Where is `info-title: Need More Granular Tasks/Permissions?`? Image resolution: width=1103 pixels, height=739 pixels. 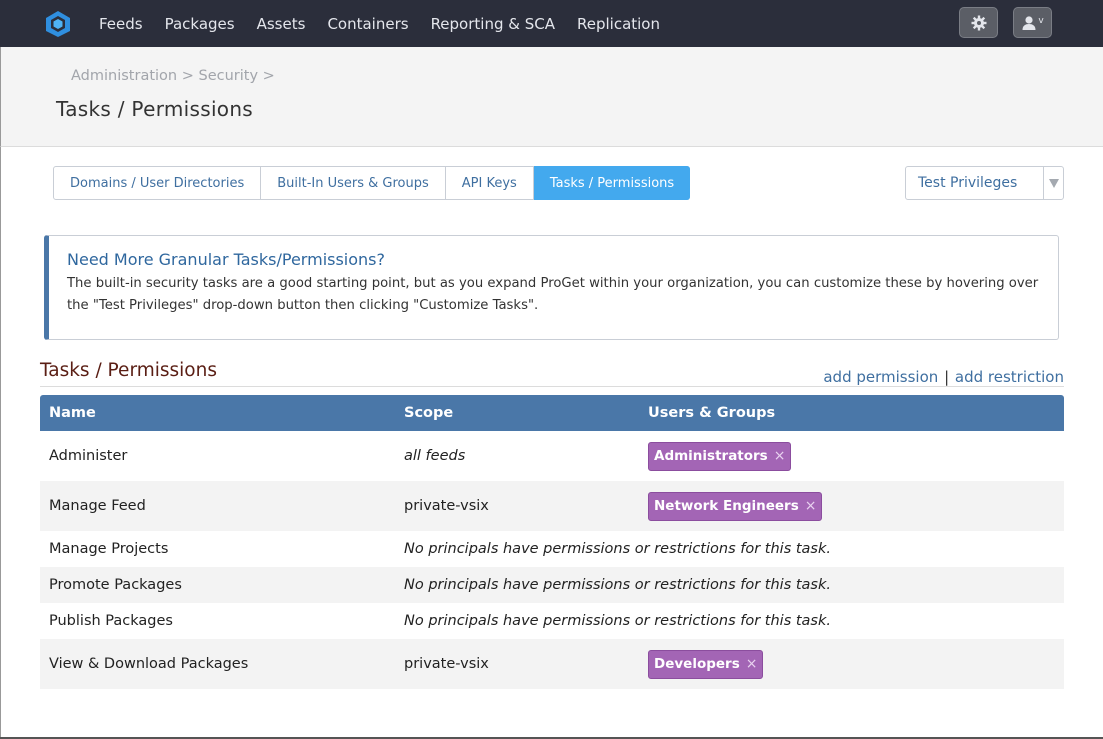 info-title: Need More Granular Tasks/Permissions? is located at coordinates (226, 259).